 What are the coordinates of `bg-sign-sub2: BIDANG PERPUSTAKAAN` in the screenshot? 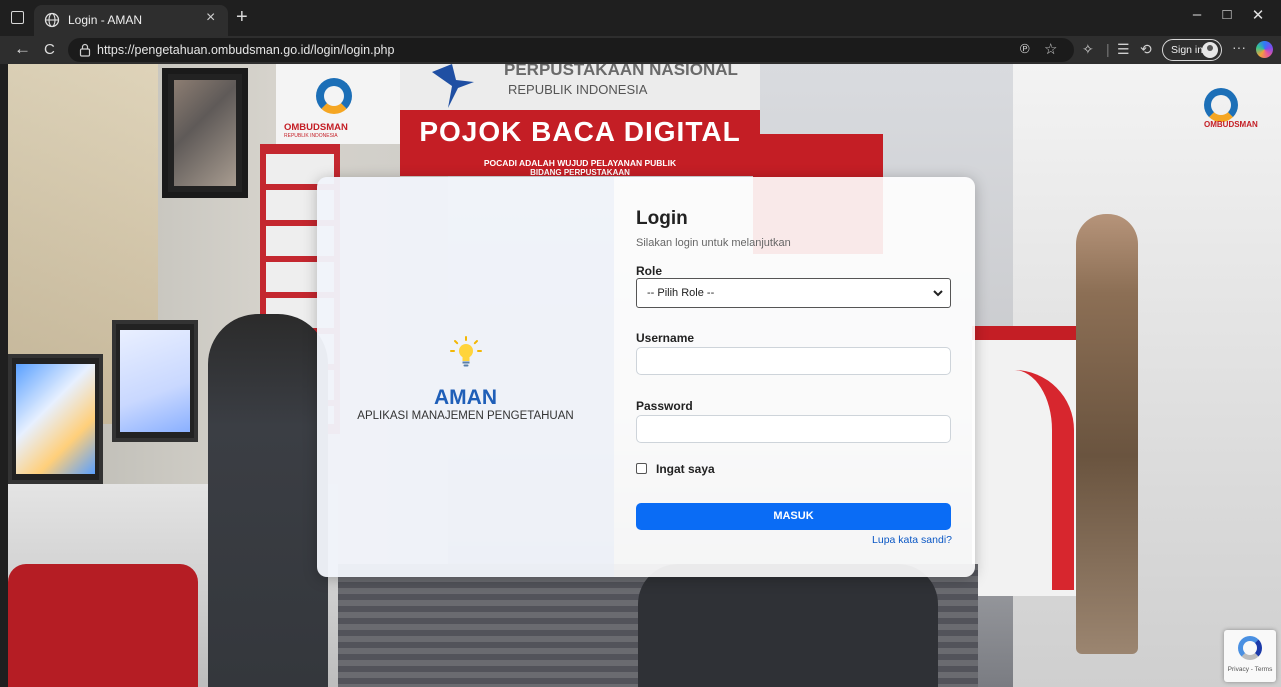 It's located at (580, 172).